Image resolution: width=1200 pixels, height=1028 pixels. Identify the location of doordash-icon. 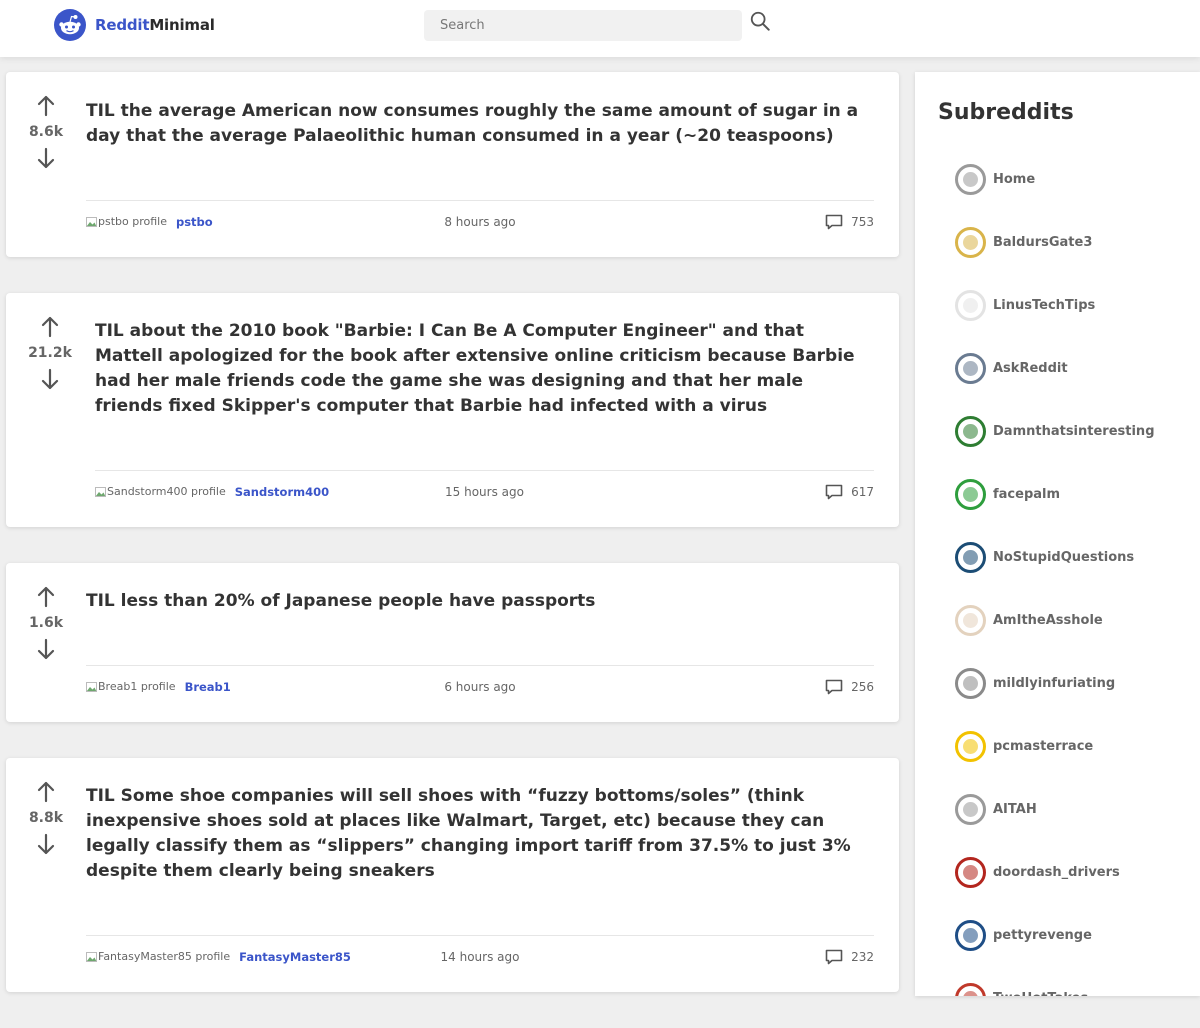
(970, 872).